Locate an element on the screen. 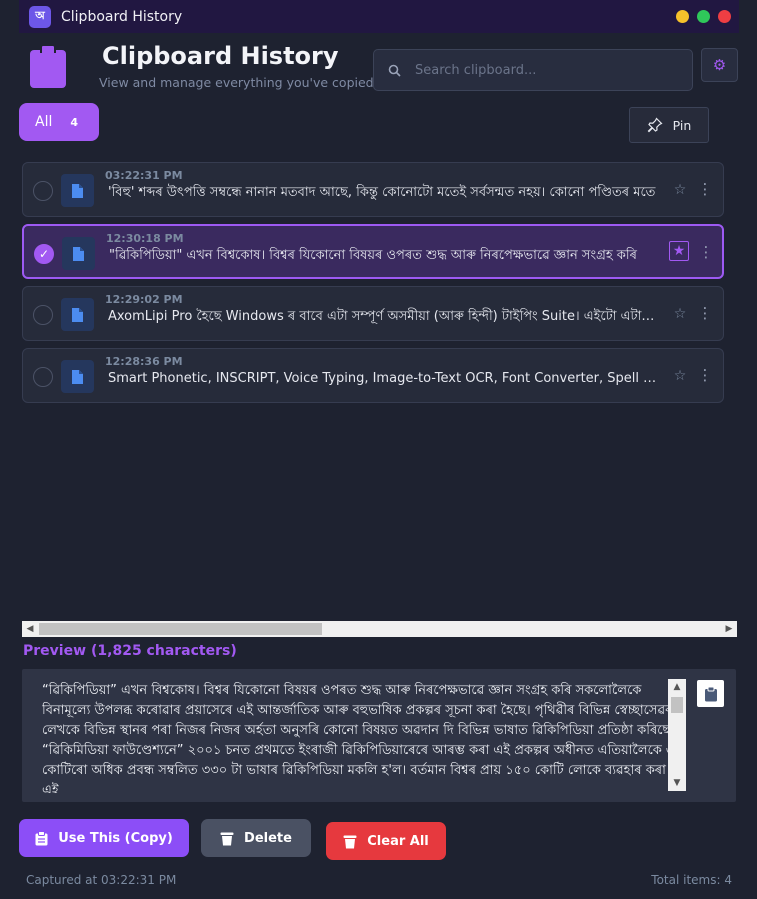 The image size is (757, 899). vertical-scroll-thumb is located at coordinates (677, 705).